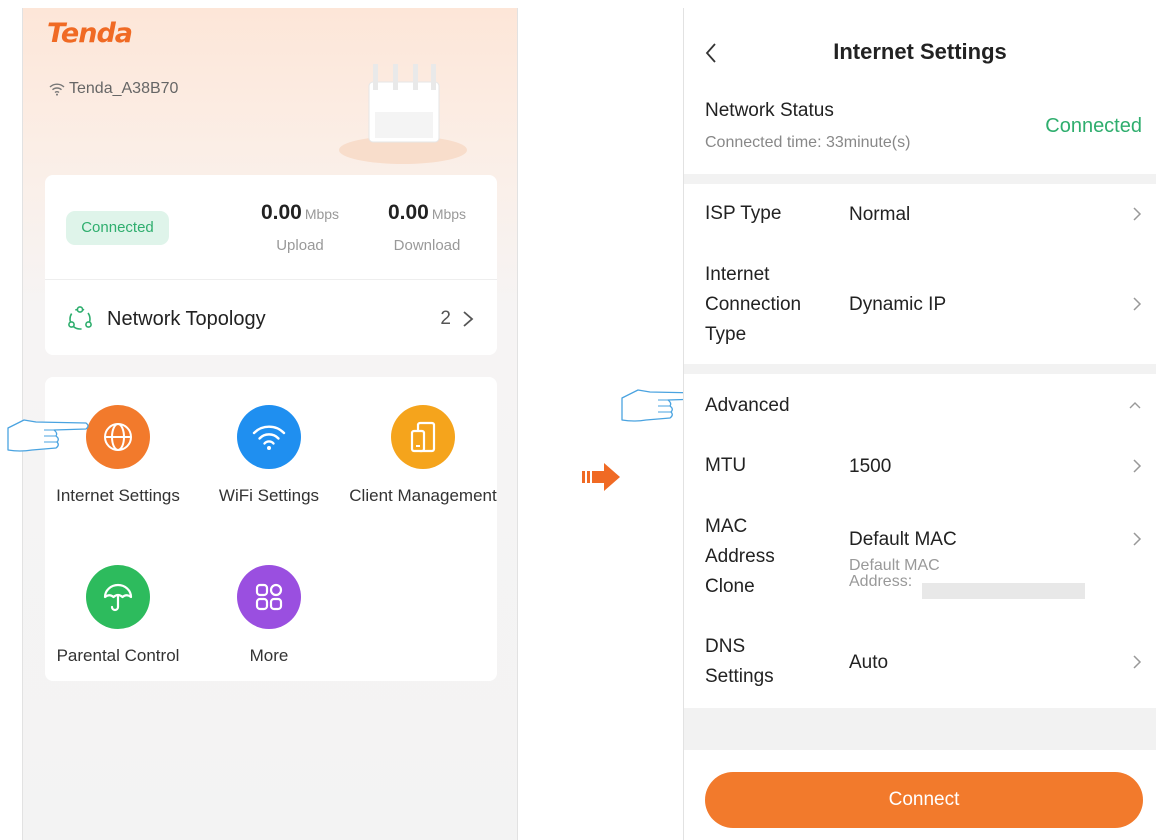  What do you see at coordinates (118, 655) in the screenshot?
I see `app-label: Parental Control` at bounding box center [118, 655].